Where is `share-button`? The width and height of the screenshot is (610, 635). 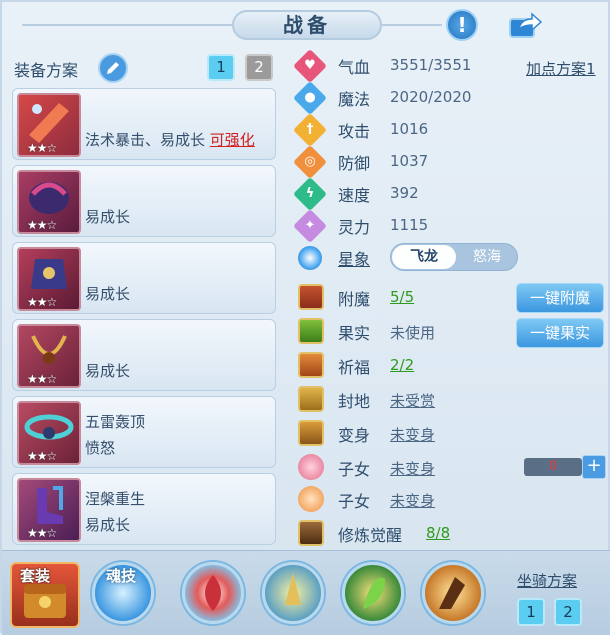 share-button is located at coordinates (525, 25).